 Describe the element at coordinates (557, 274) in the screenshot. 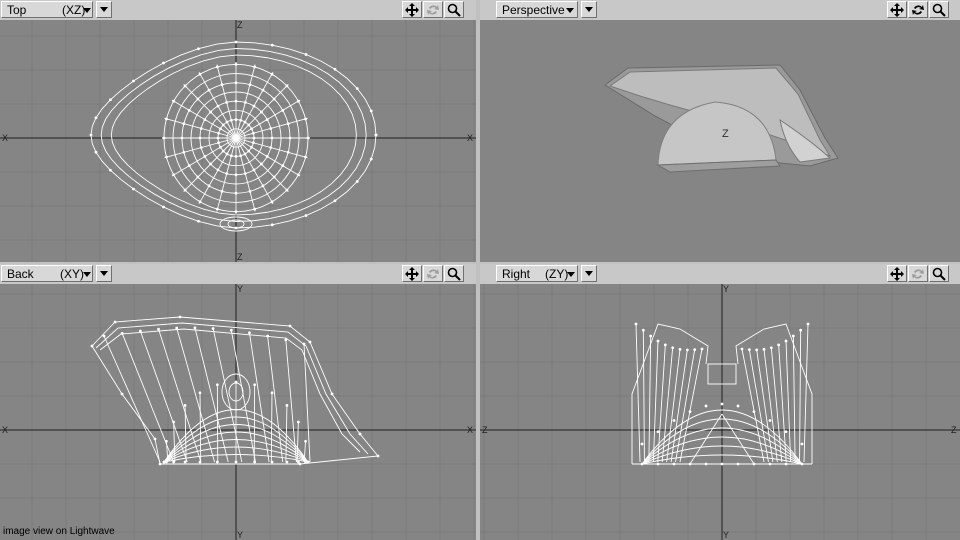

I see `view-axes-label: (ZY)` at that location.